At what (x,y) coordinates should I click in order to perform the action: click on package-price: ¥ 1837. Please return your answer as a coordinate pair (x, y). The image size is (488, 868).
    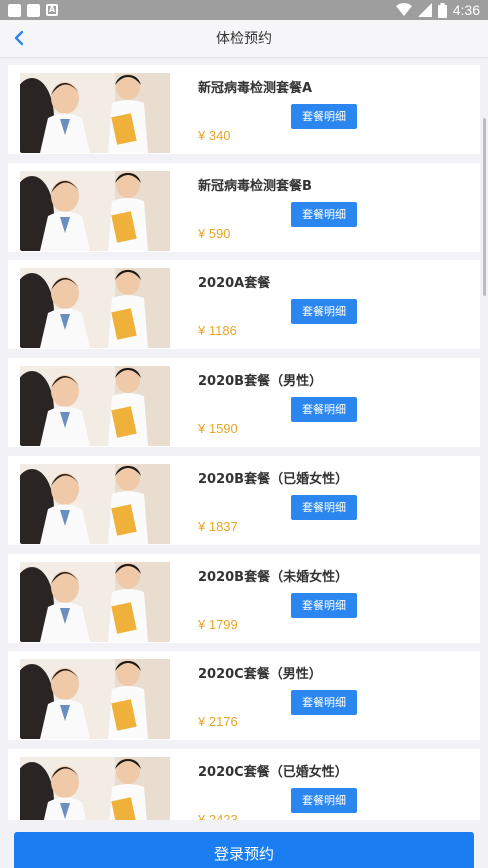
    Looking at the image, I should click on (218, 526).